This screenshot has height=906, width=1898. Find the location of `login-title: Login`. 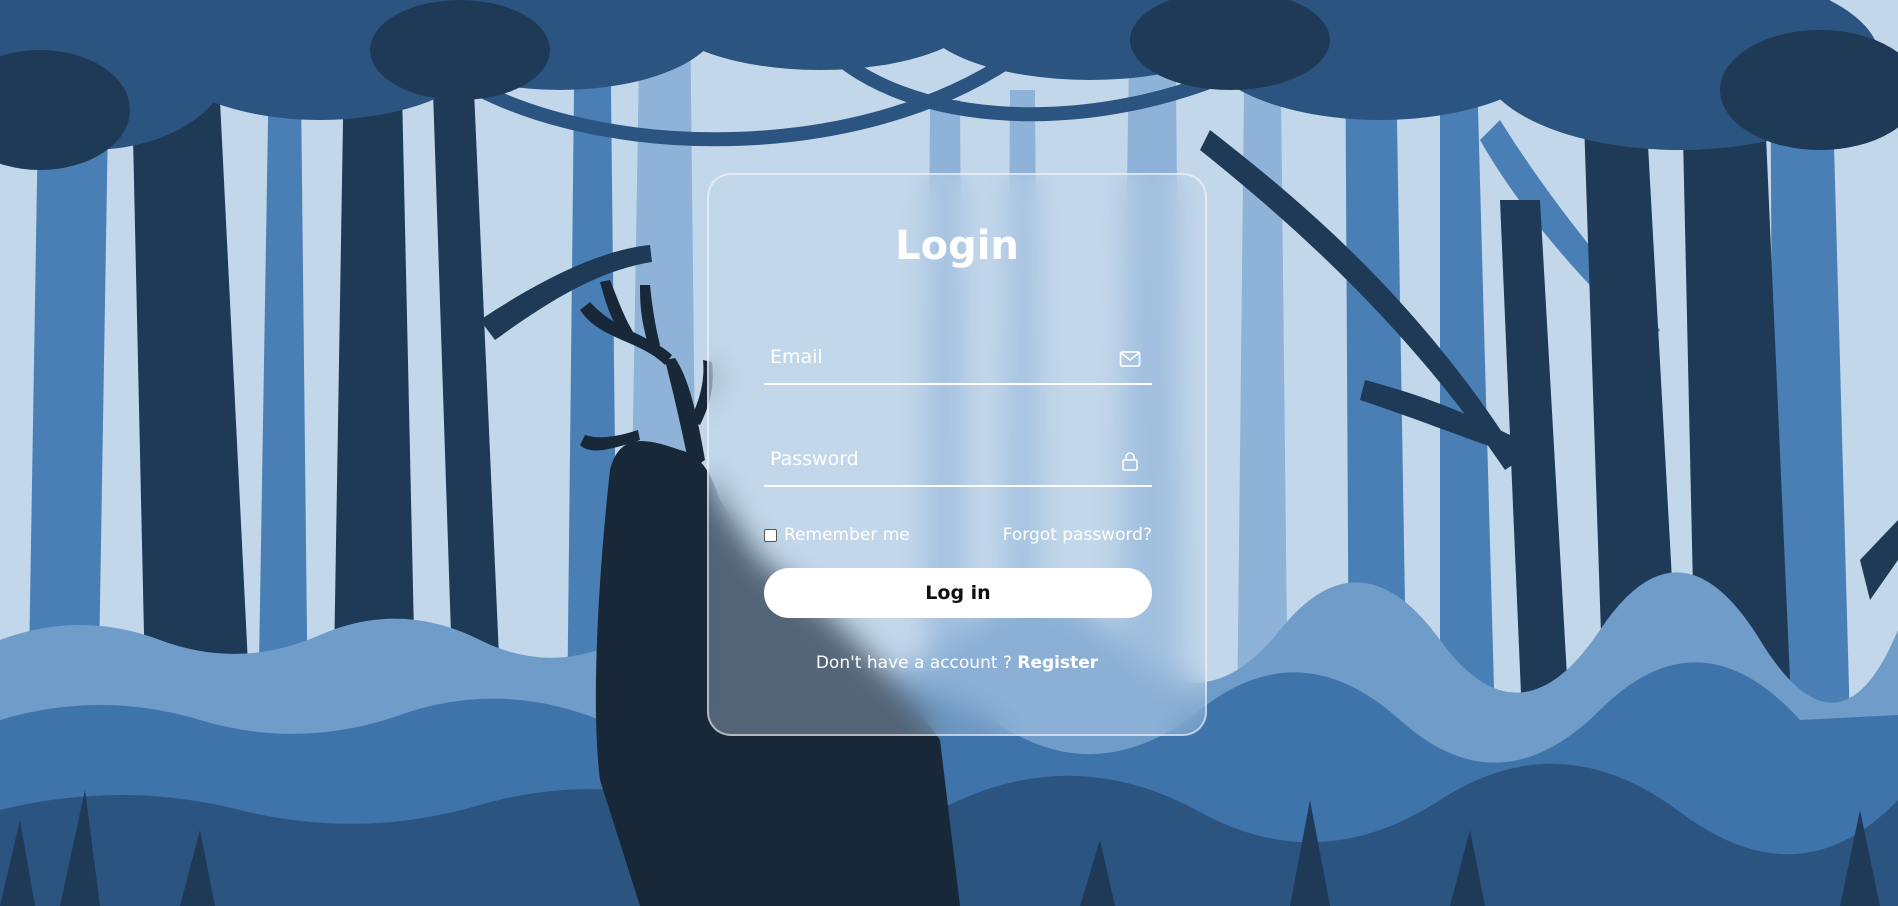

login-title: Login is located at coordinates (957, 246).